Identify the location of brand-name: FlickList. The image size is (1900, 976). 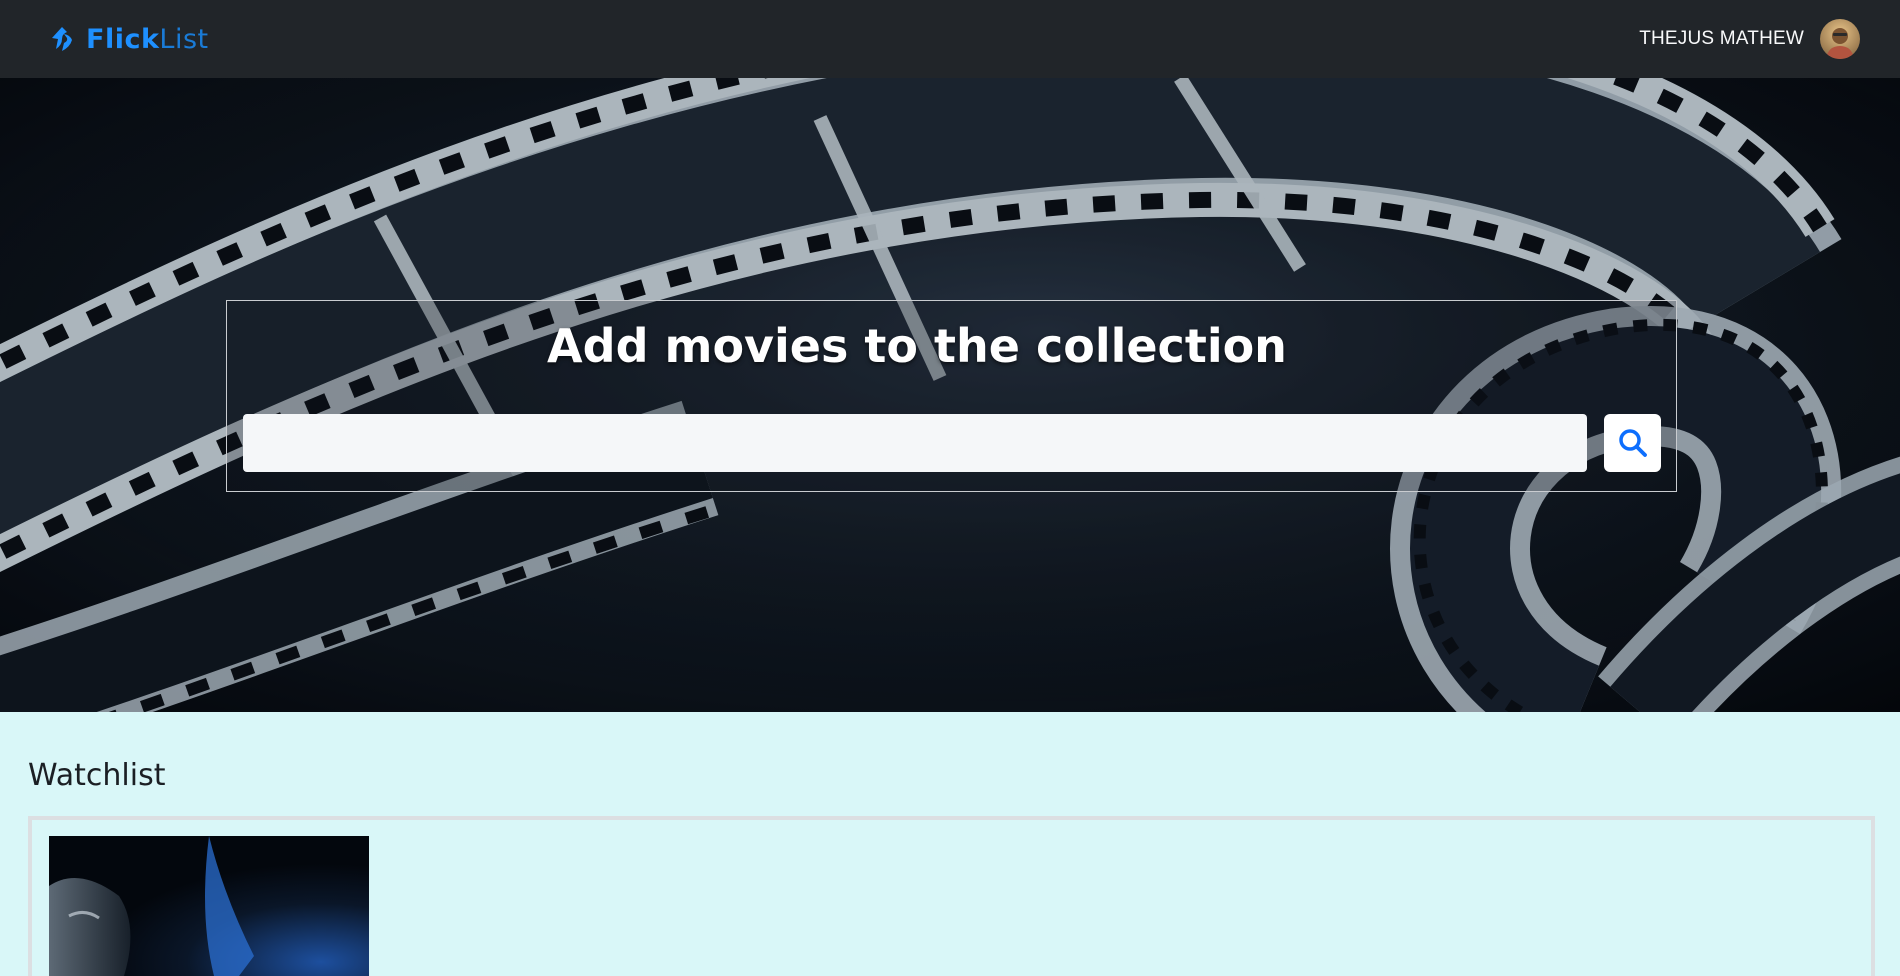
(147, 39).